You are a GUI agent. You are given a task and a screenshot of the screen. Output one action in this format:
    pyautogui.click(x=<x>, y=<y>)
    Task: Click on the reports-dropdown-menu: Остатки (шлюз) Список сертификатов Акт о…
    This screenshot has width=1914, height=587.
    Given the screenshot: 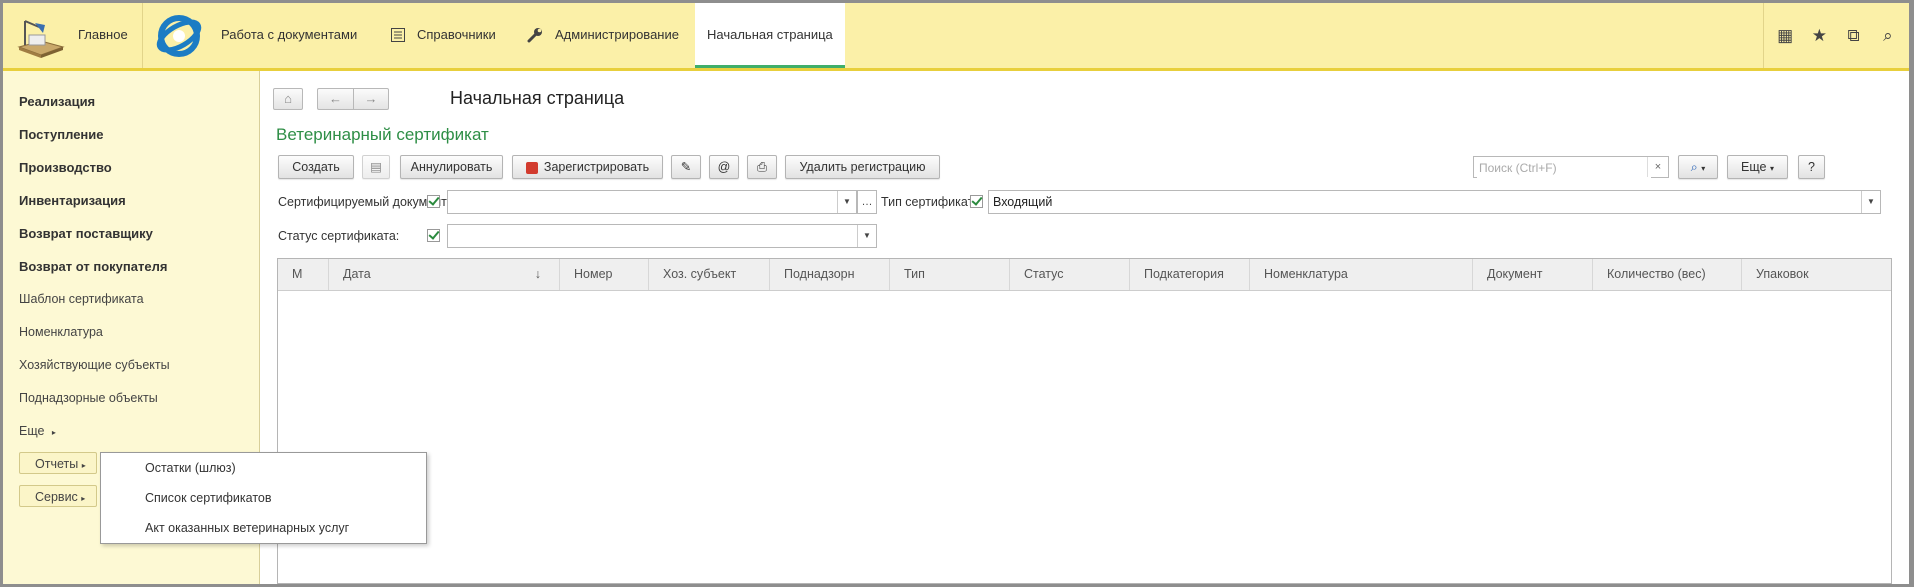 What is the action you would take?
    pyautogui.click(x=263, y=498)
    